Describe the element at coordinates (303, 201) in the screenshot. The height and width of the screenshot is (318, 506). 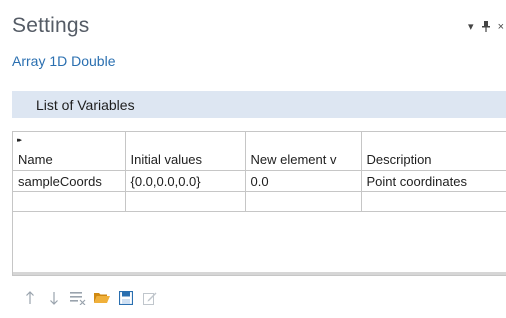
I see `cell-new-element-value` at that location.